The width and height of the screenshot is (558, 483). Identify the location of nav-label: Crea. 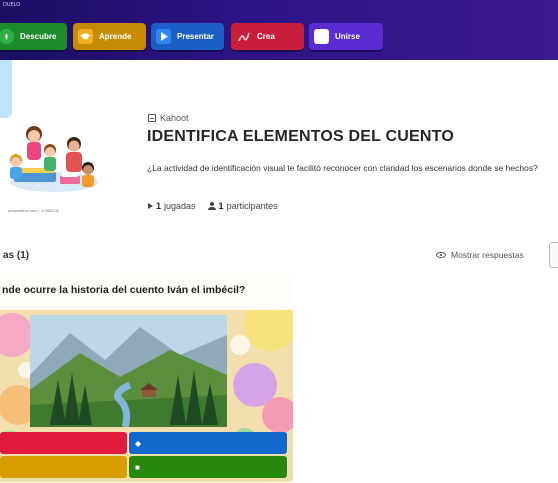
(266, 36).